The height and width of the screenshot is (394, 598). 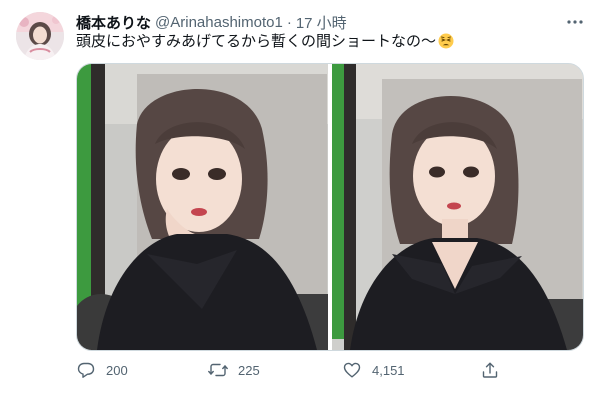 I want to click on tweet-body: 頭皮におやすみあげてるから暫くの間ショートなの〜, so click(x=256, y=41).